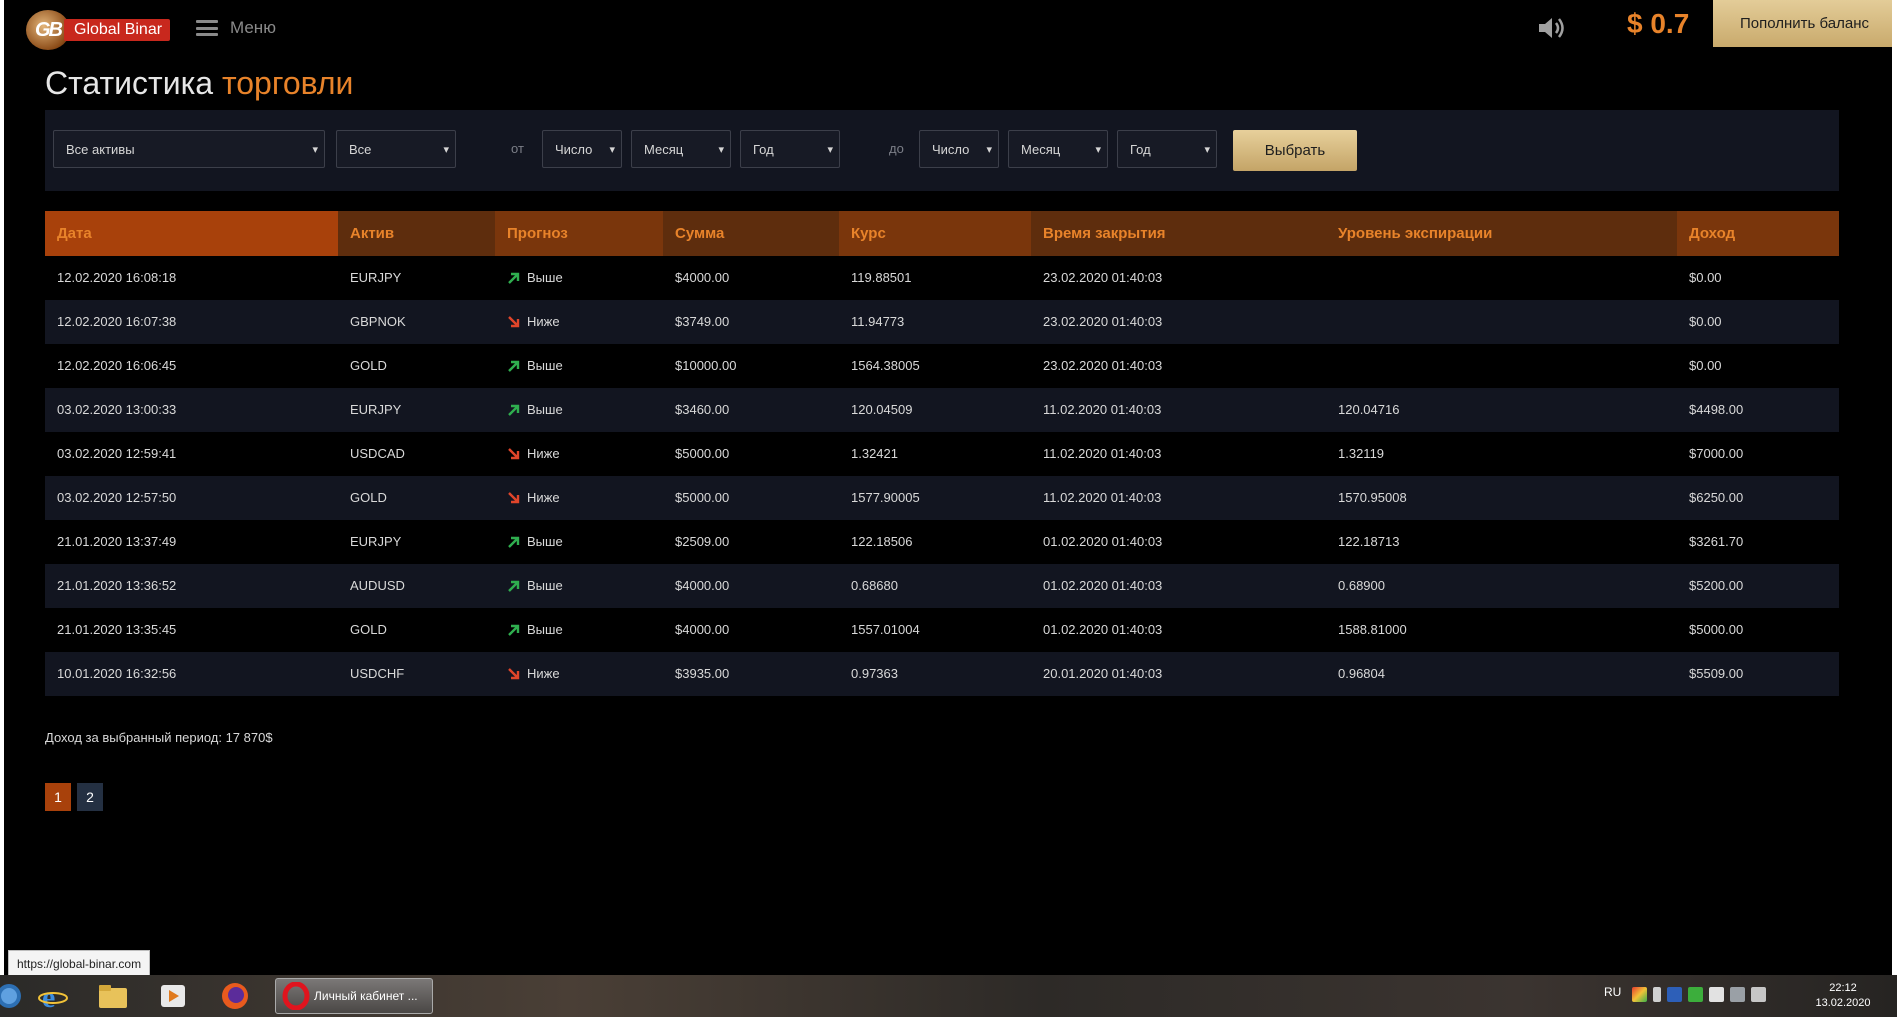  What do you see at coordinates (117, 585) in the screenshot?
I see `cell-date: 21.01.2020 13:36:52` at bounding box center [117, 585].